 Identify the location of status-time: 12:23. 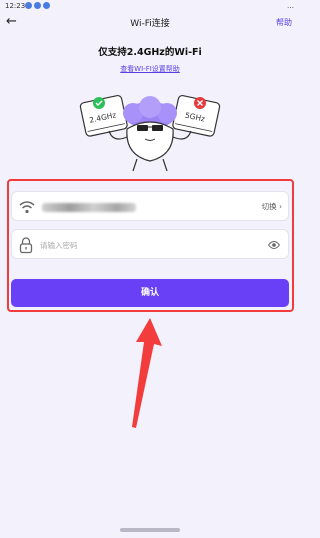
(15, 6).